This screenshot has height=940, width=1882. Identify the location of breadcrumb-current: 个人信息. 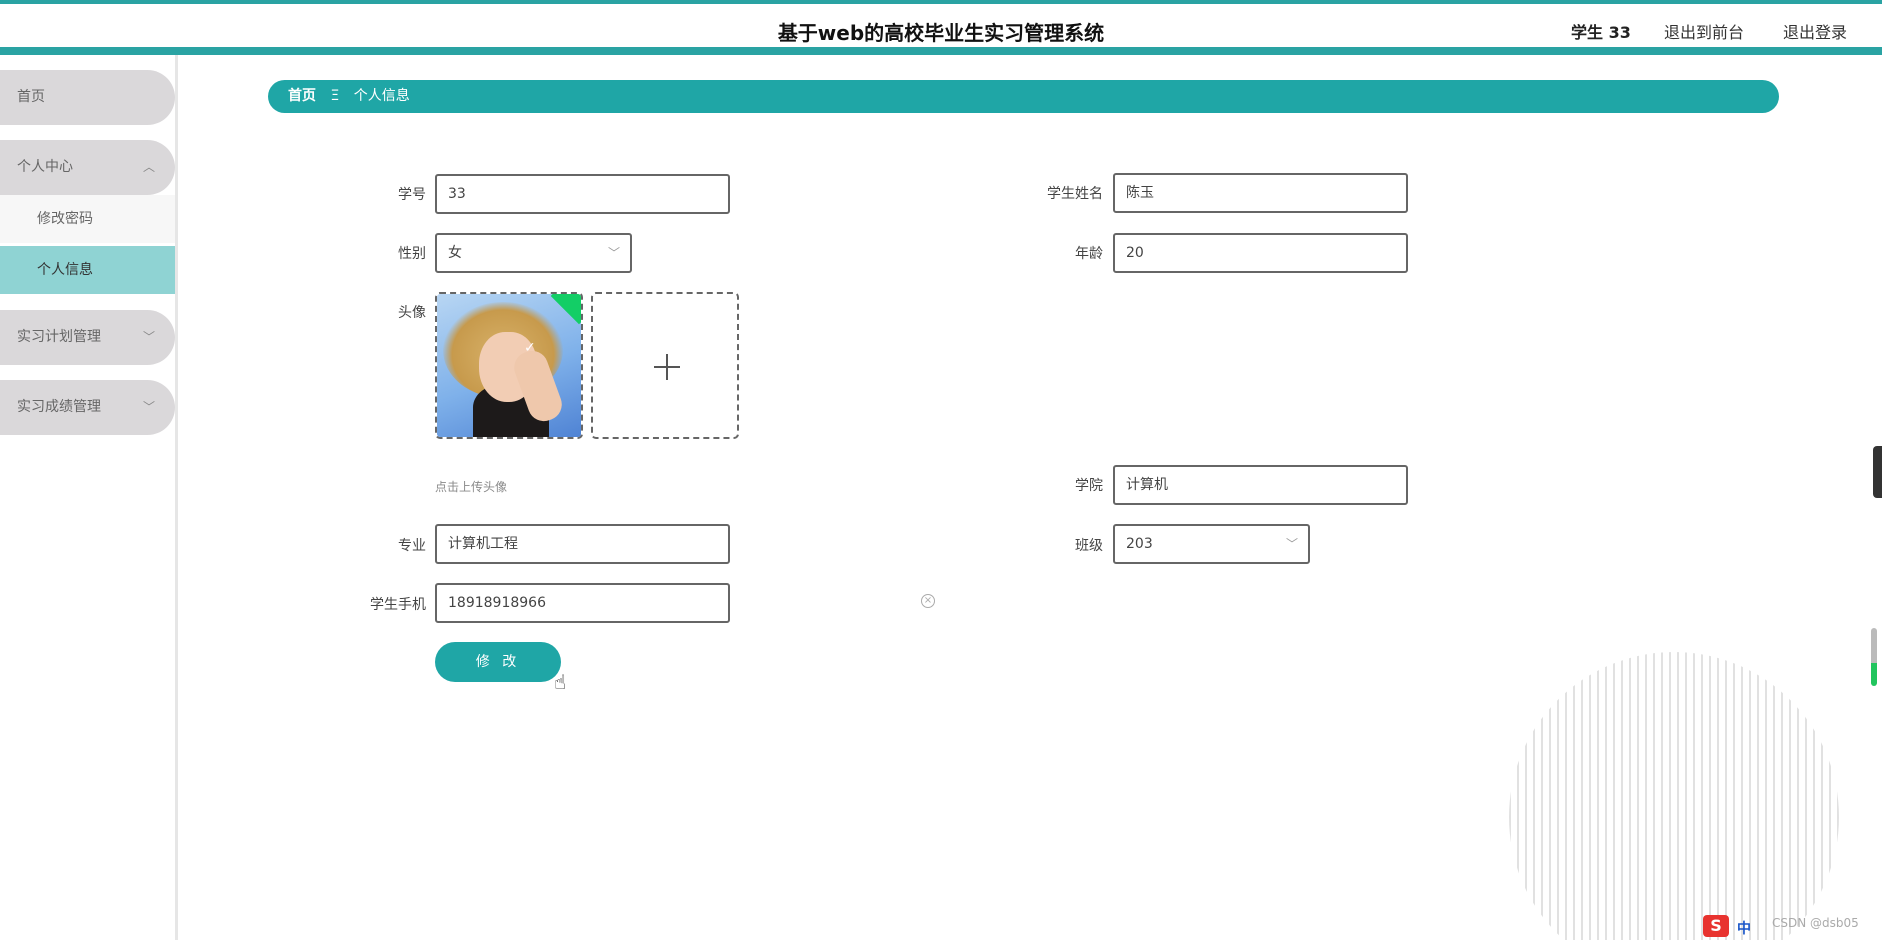
(381, 96).